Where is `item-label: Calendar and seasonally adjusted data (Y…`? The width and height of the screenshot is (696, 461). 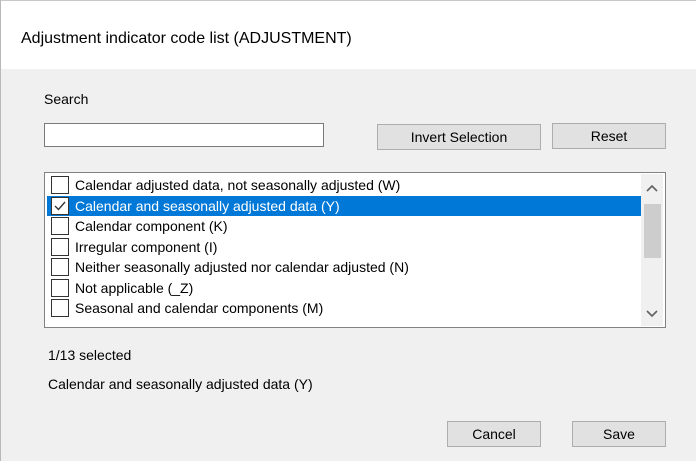 item-label: Calendar and seasonally adjusted data (Y… is located at coordinates (207, 205).